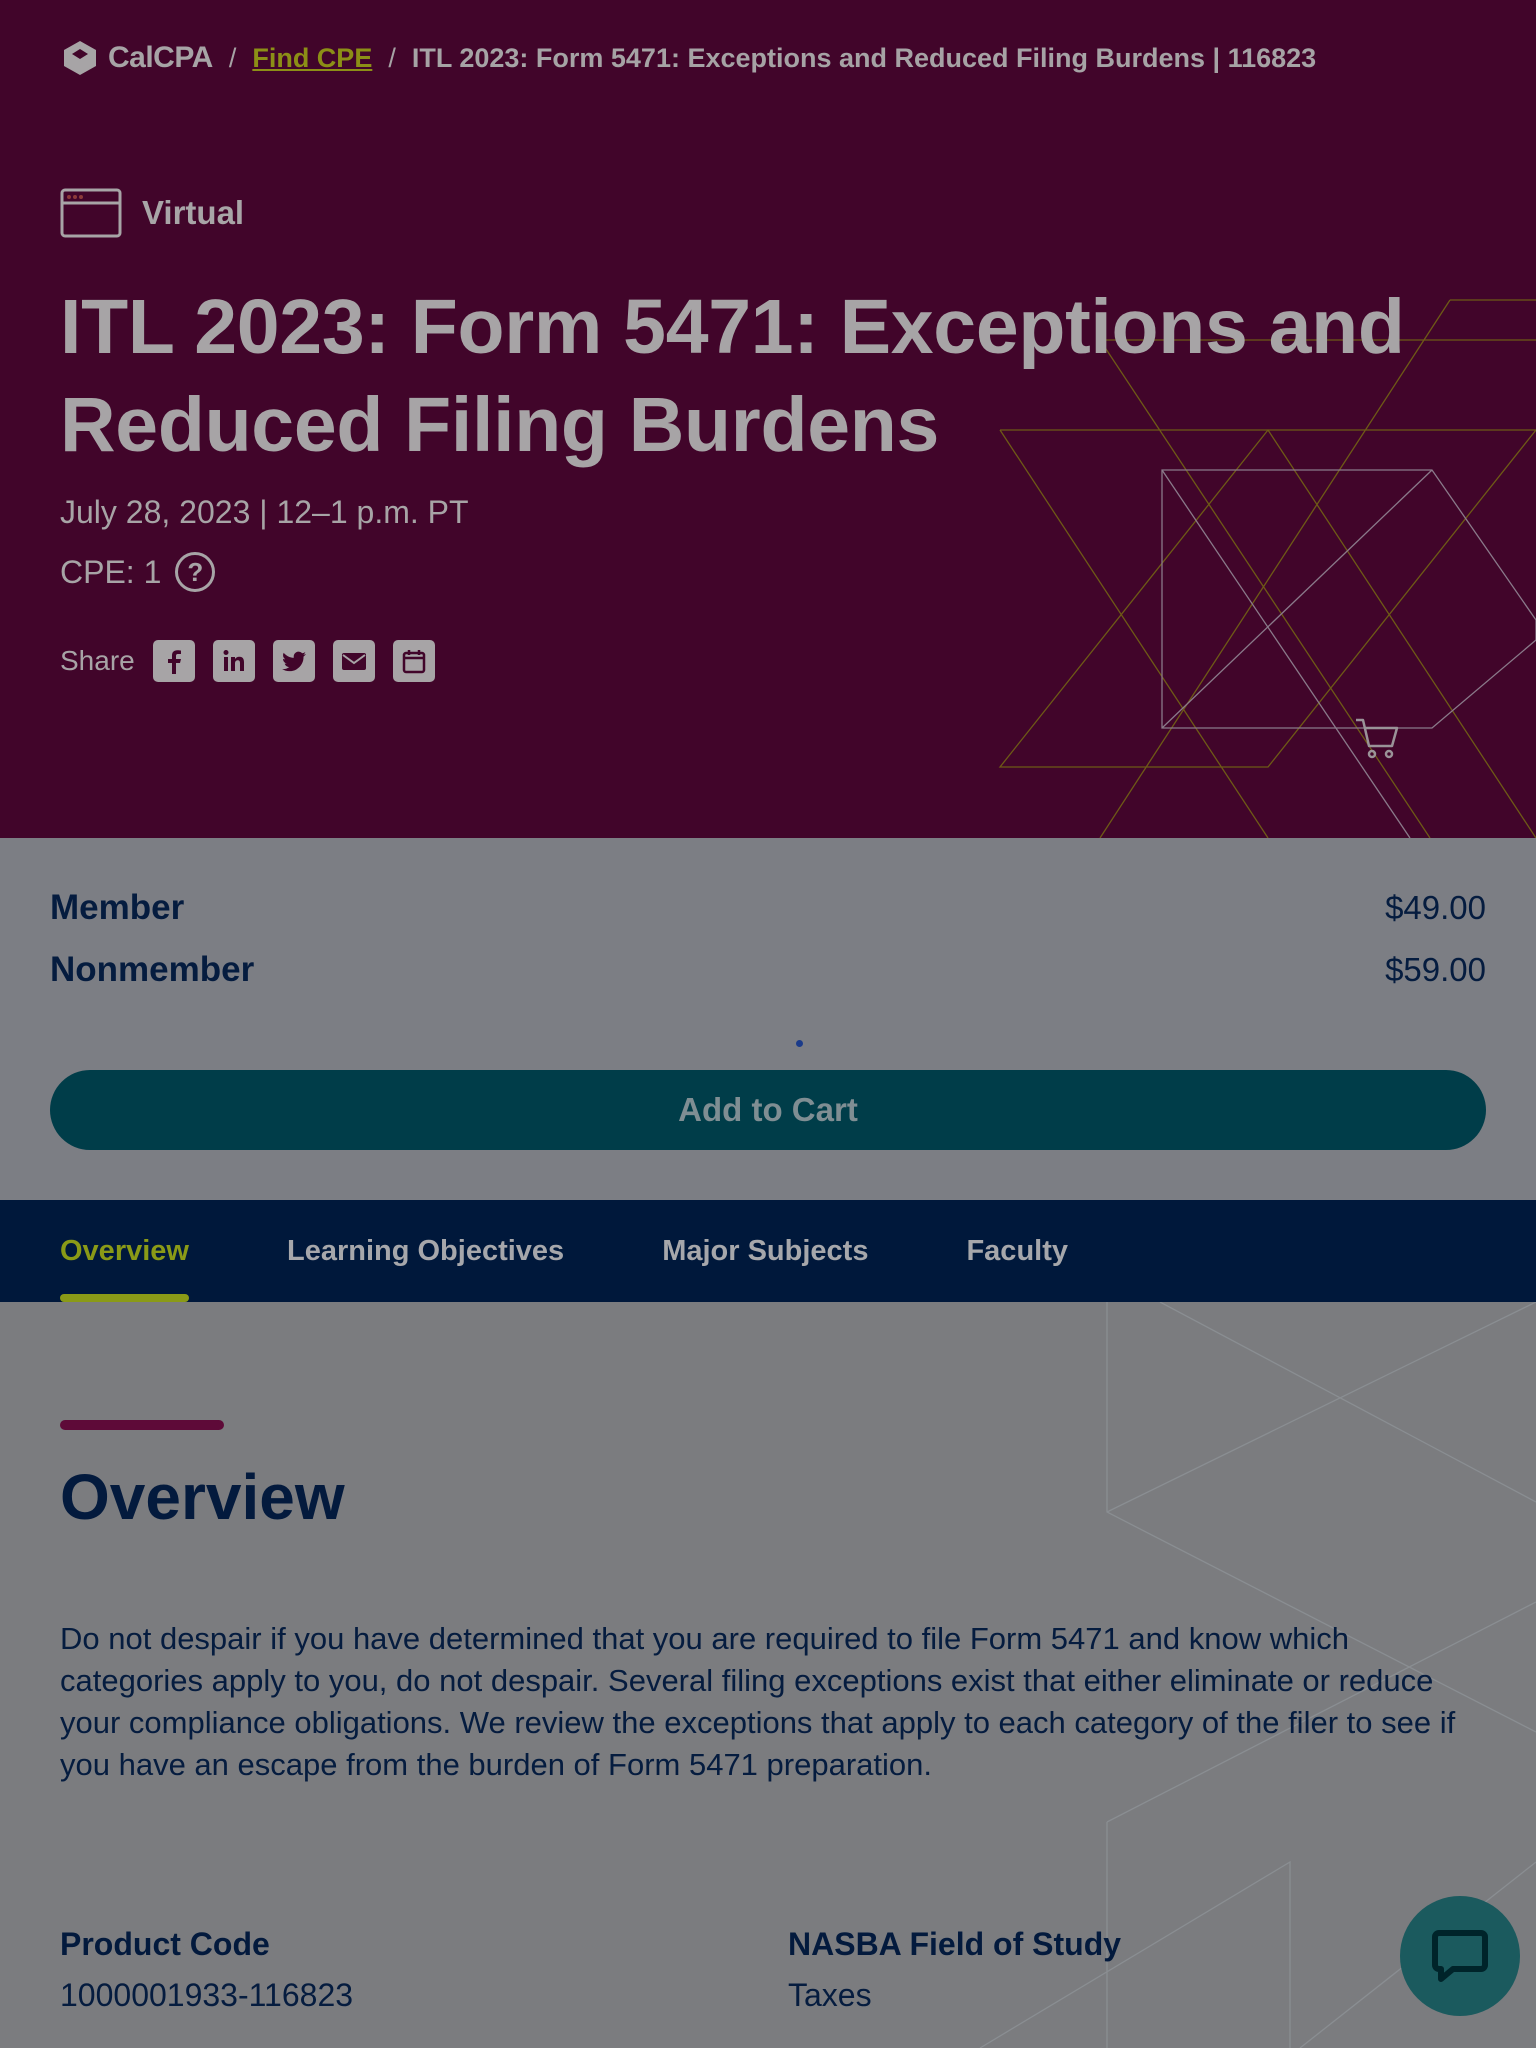 This screenshot has height=2048, width=1536. Describe the element at coordinates (799, 1043) in the screenshot. I see `loading-indicator` at that location.